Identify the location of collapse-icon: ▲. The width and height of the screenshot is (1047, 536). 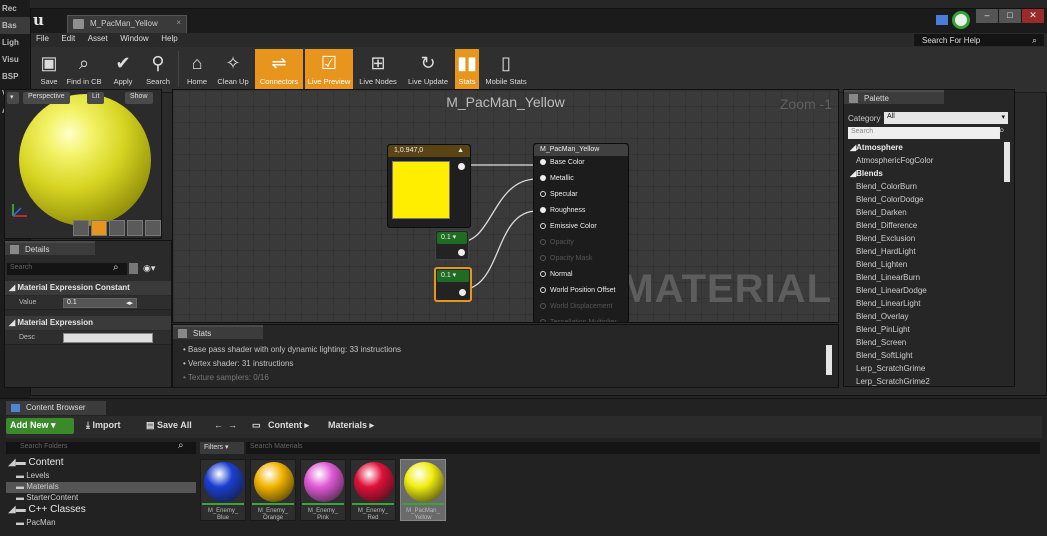
(460, 150).